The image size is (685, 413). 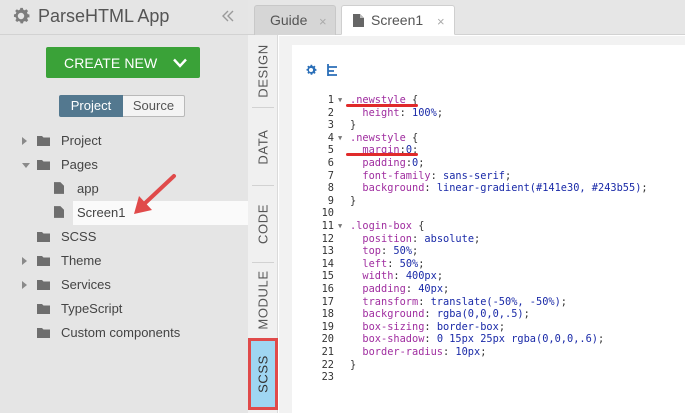 What do you see at coordinates (88, 188) in the screenshot?
I see `tree-item-label: app` at bounding box center [88, 188].